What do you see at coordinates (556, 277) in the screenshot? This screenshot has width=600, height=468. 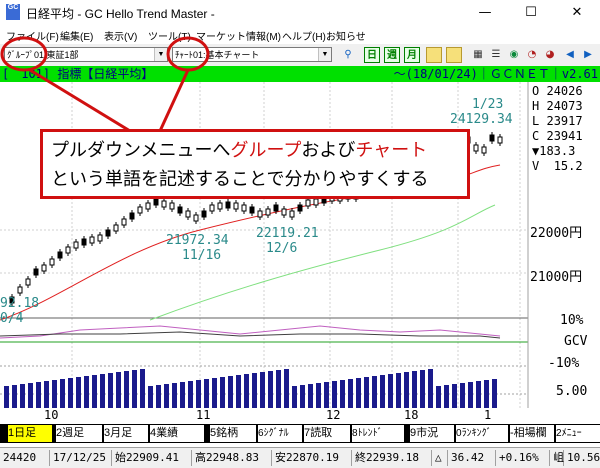 I see `y-axis-21000: 21000円` at bounding box center [556, 277].